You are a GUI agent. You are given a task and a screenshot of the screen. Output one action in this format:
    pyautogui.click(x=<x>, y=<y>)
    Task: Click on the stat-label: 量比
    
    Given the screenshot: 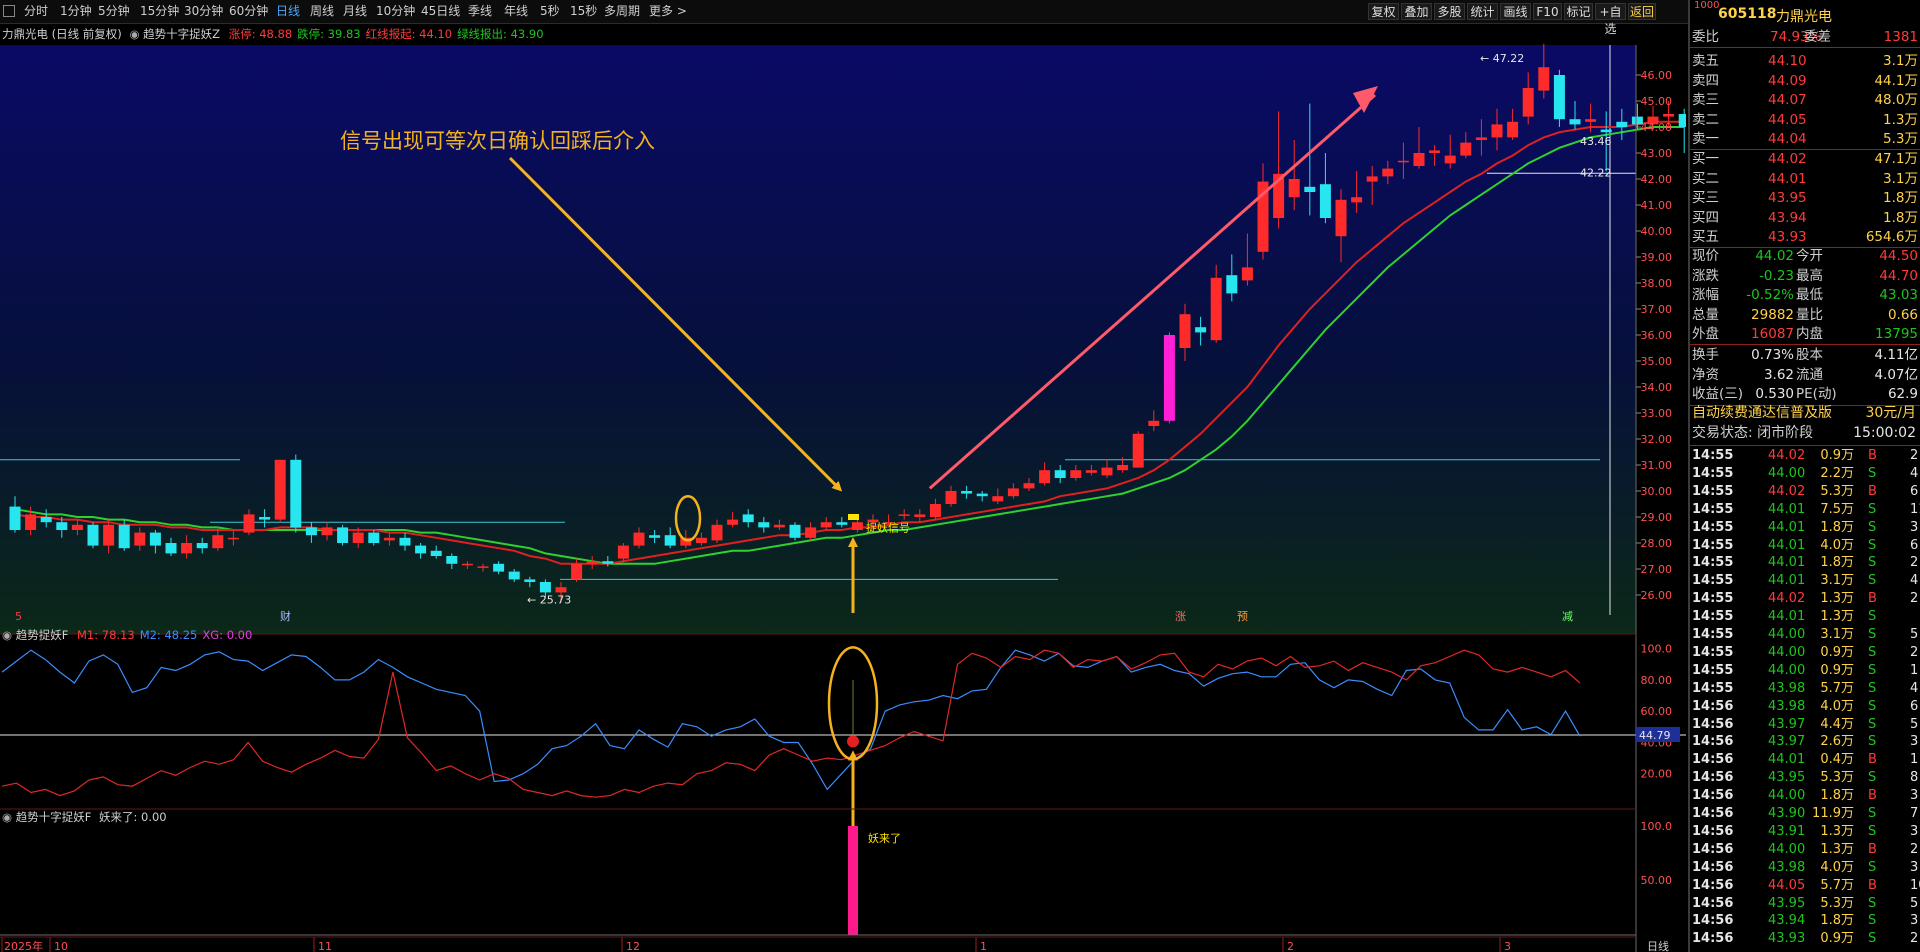 What is the action you would take?
    pyautogui.click(x=1809, y=314)
    